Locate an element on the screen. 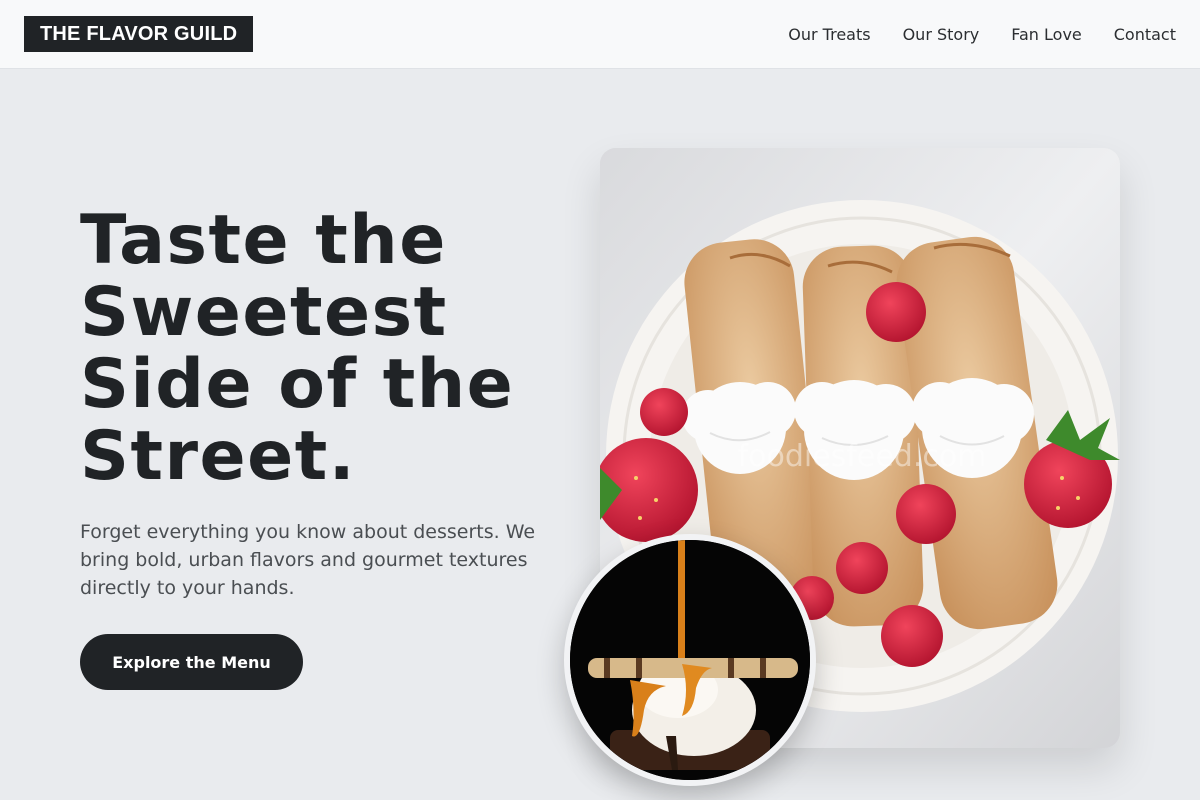 This screenshot has width=1200, height=800. nav-link-contact: Contact is located at coordinates (1145, 34).